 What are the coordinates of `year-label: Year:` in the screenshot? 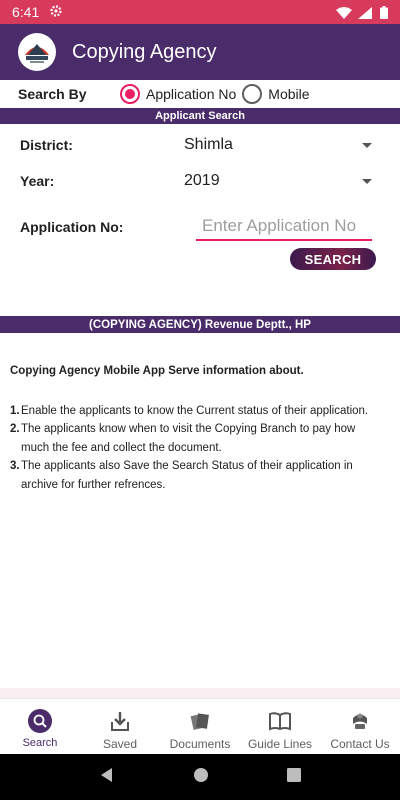 It's located at (37, 181).